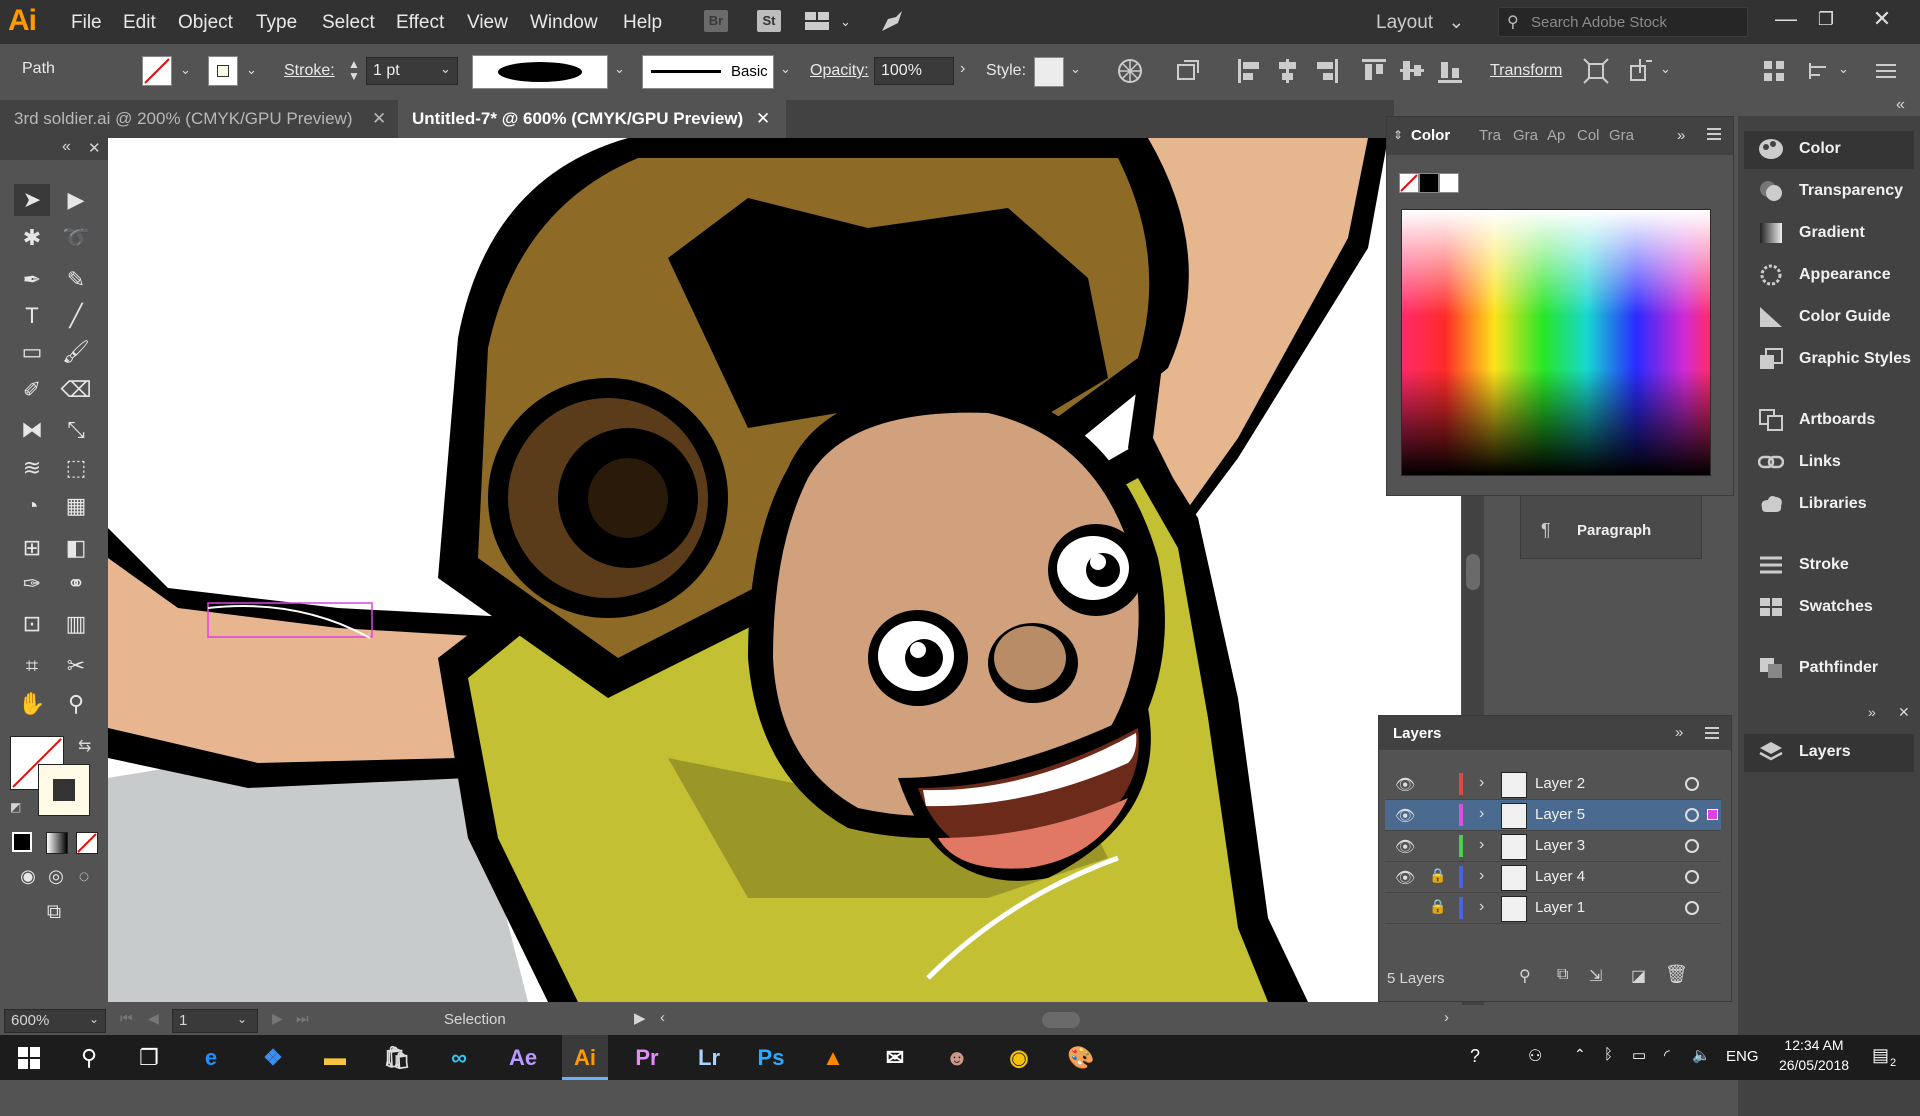 This screenshot has height=1116, width=1920. What do you see at coordinates (211, 1057) in the screenshot?
I see `edge-icon: e` at bounding box center [211, 1057].